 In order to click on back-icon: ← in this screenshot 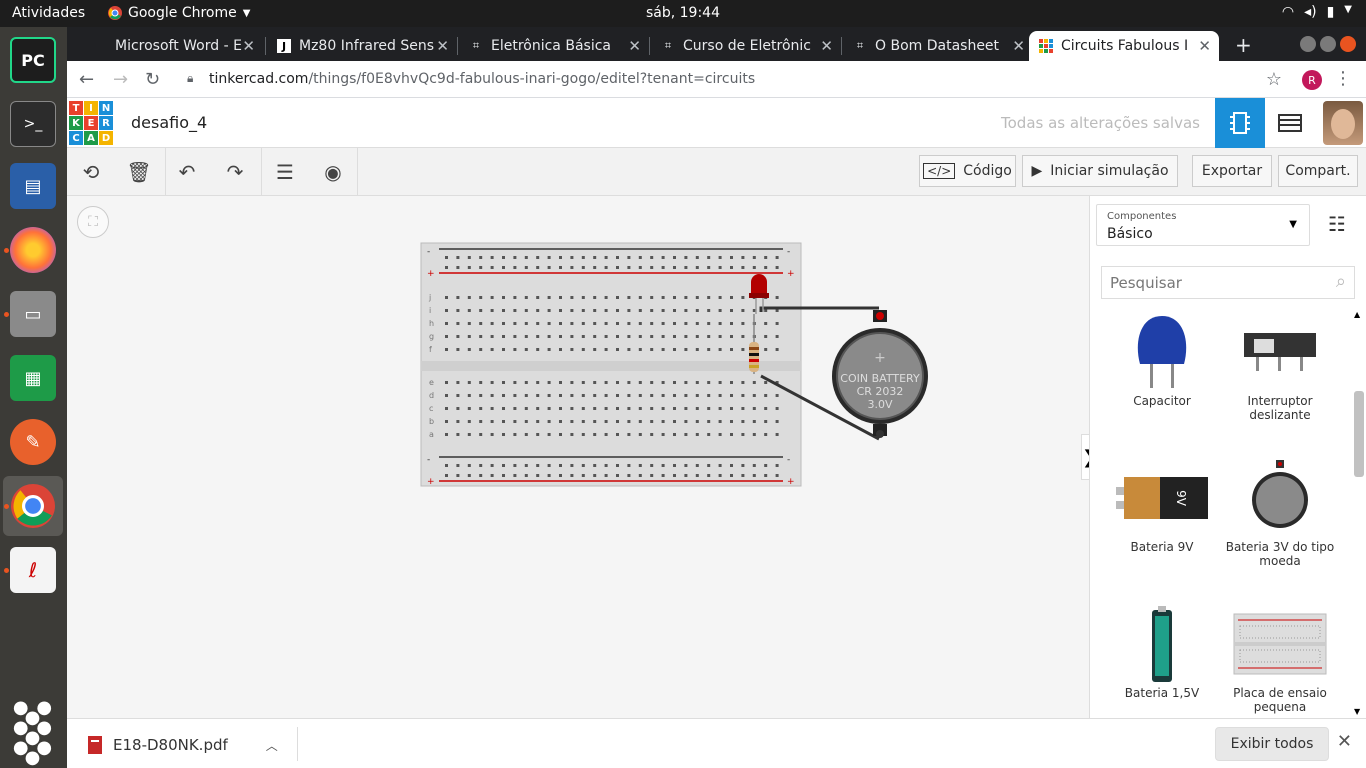, I will do `click(86, 79)`.